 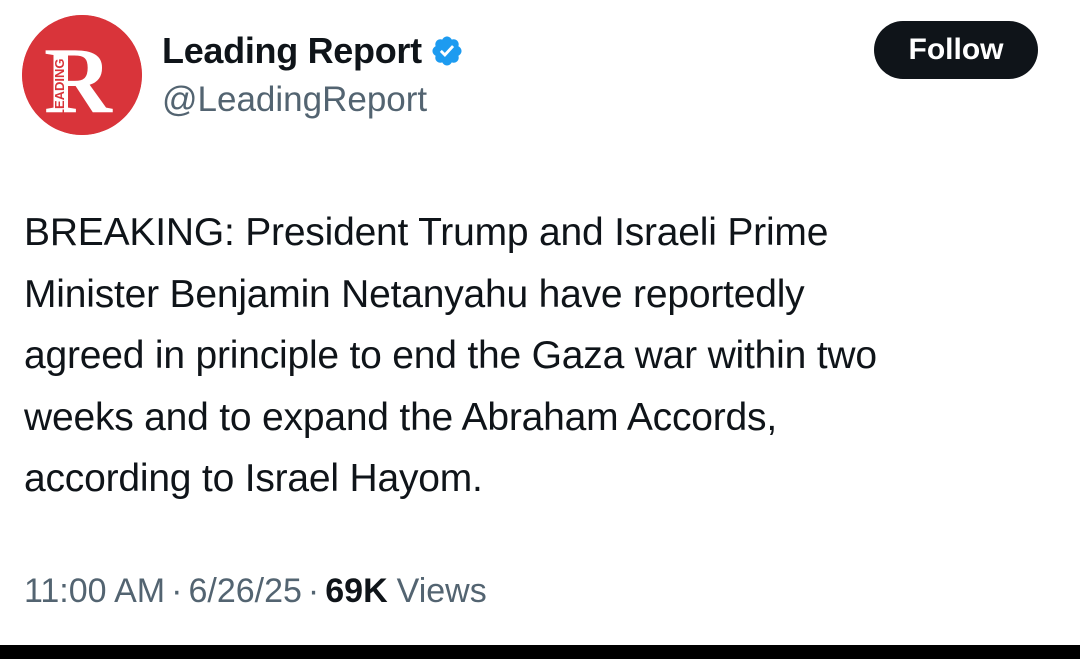 I want to click on tweet-meta: 11:00 AM · 6/26/25 · 69K Views, so click(x=255, y=591).